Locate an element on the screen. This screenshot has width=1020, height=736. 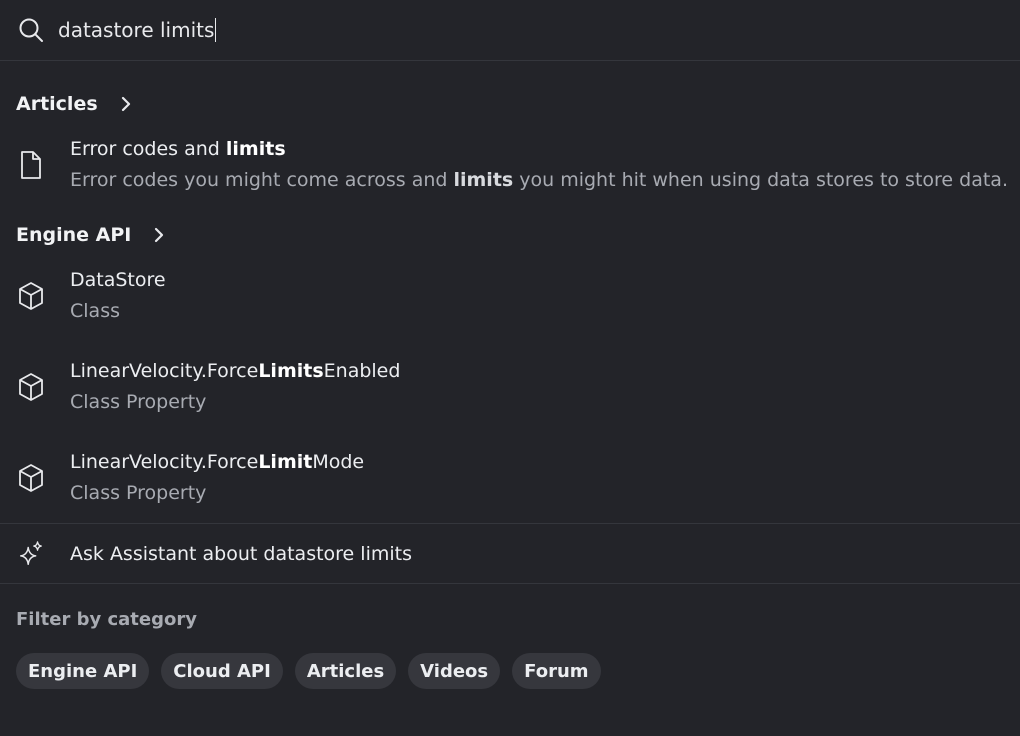
chip-articles: Articles is located at coordinates (345, 671).